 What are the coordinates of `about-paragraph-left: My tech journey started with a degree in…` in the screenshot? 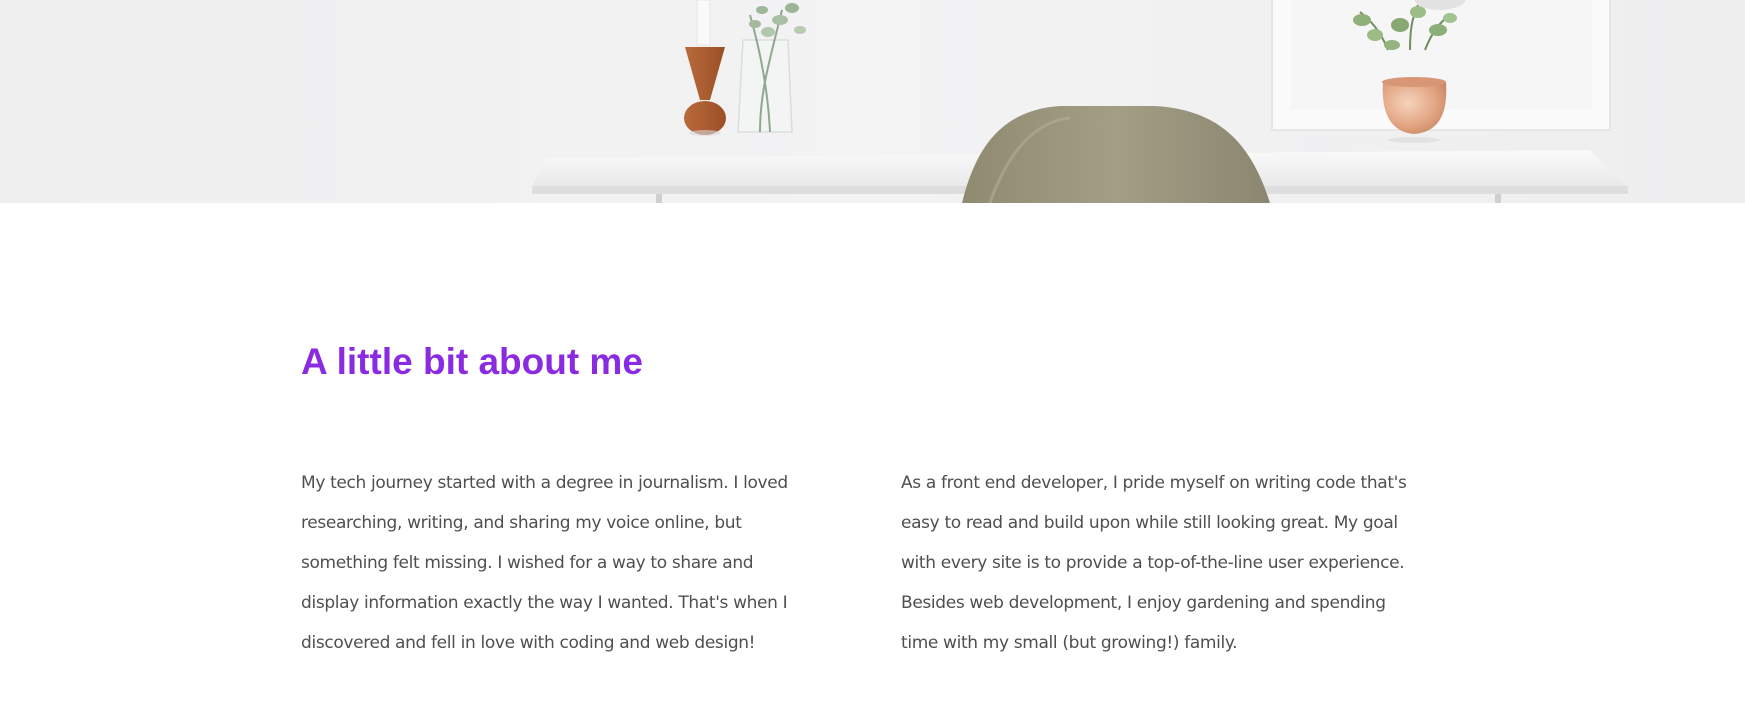 It's located at (544, 563).